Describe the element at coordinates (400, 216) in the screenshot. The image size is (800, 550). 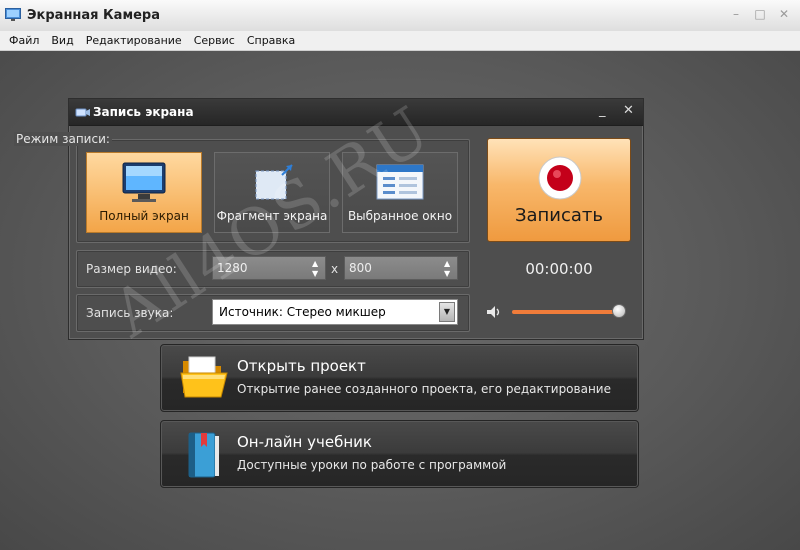
I see `mode-label: Выбранное окно` at that location.